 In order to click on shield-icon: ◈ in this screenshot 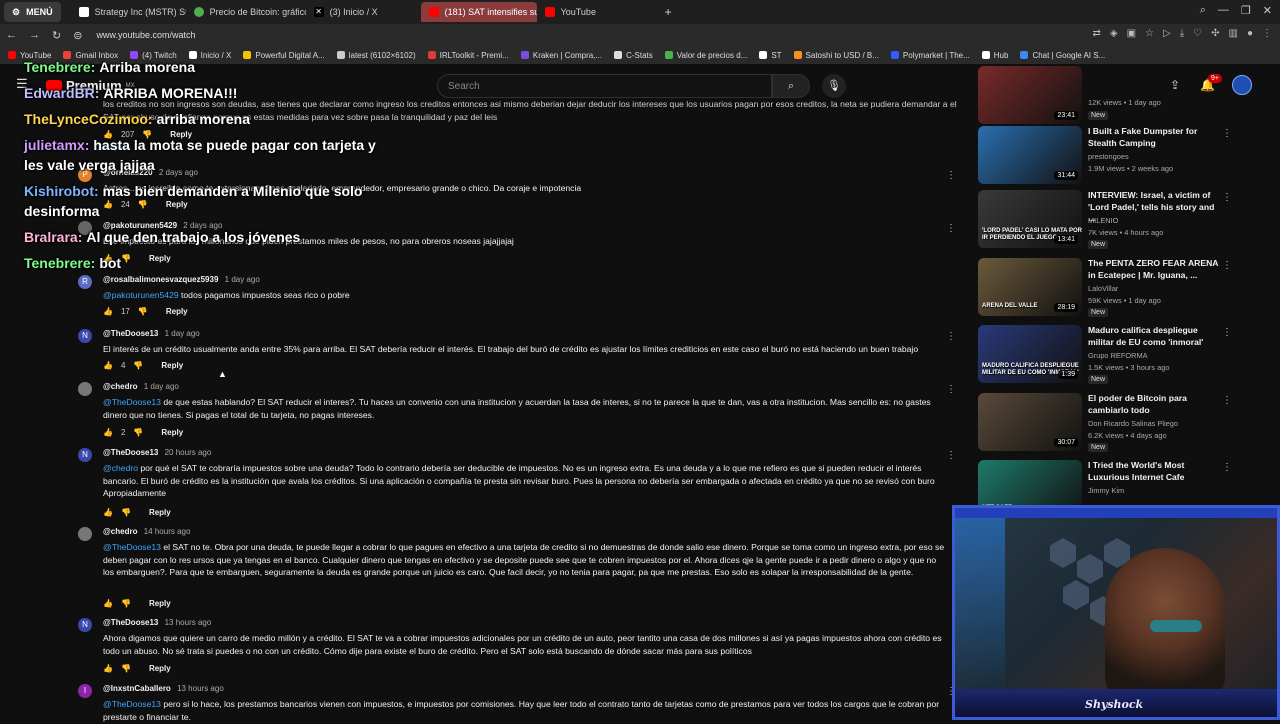, I will do `click(1114, 33)`.